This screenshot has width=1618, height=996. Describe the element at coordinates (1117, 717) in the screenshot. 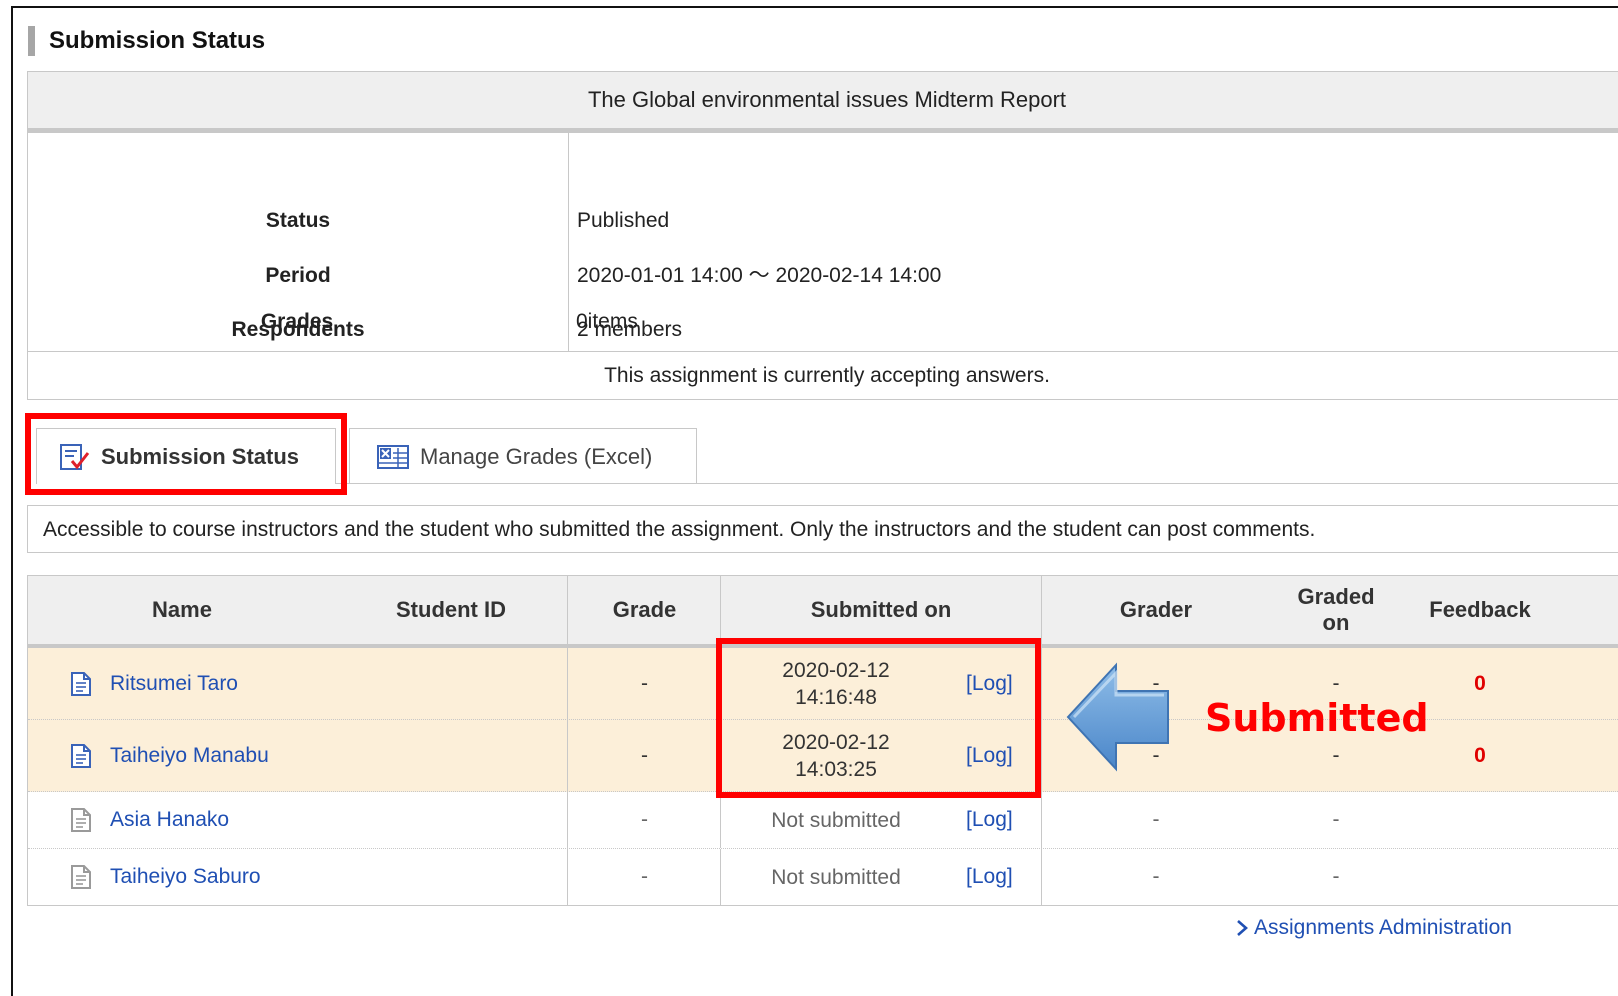

I see `left-arrow-icon` at that location.